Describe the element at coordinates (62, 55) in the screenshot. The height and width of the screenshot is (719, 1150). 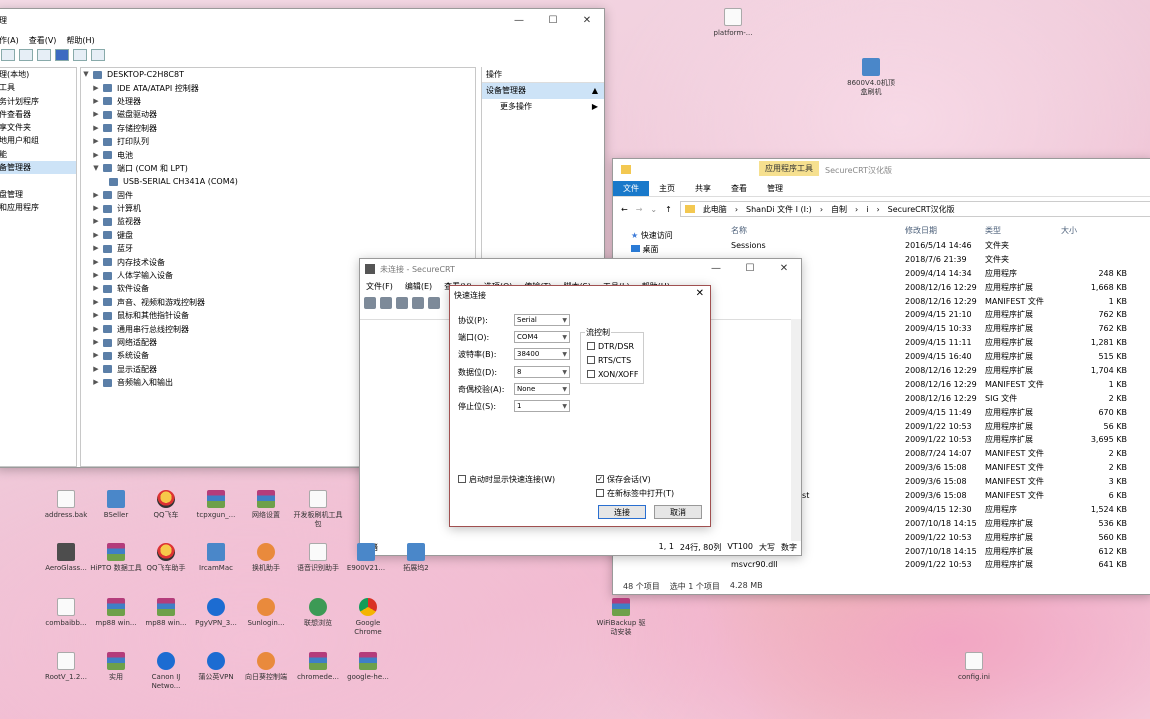
I see `help-icon` at that location.